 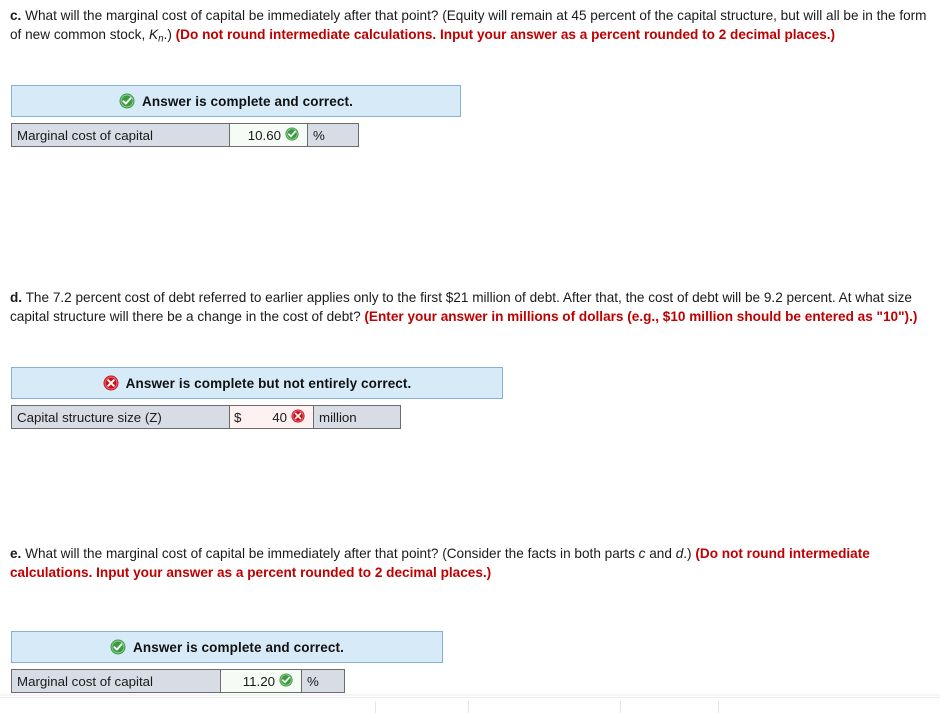 I want to click on answer-label-part-e: Marginal cost of capital, so click(x=116, y=681).